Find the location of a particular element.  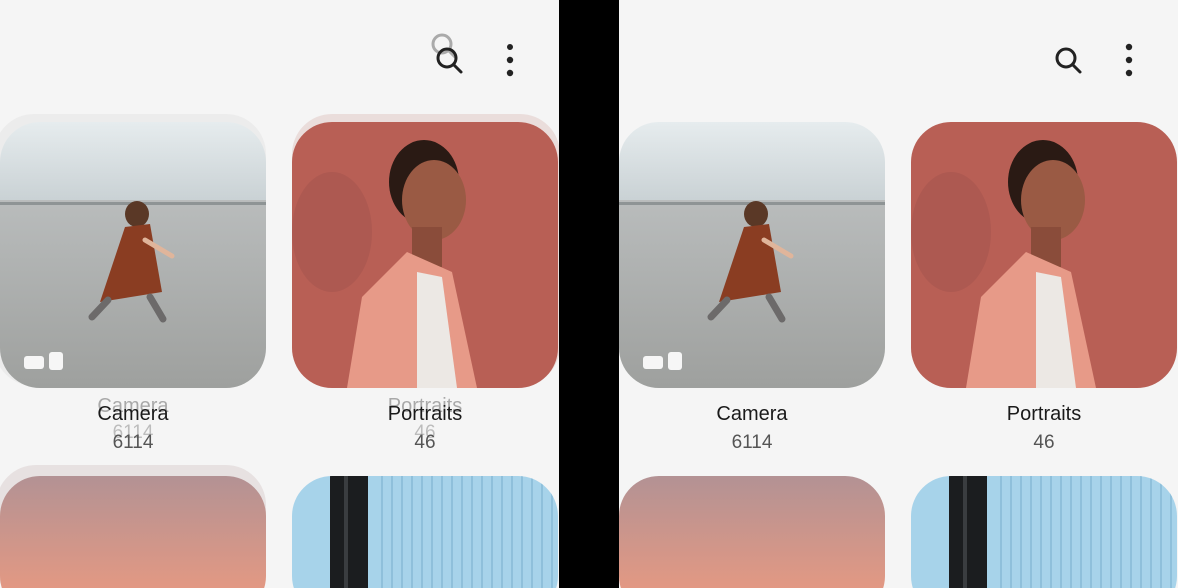

panel-divider is located at coordinates (589, 294).